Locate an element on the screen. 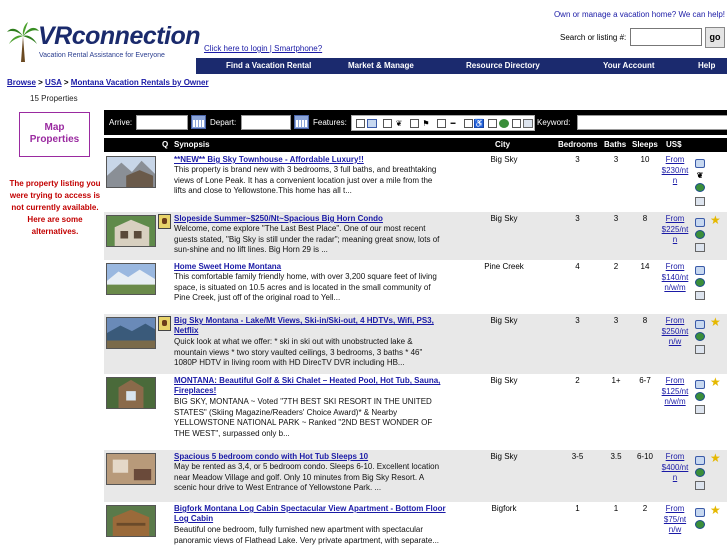  breadcrumb-browse: Browse is located at coordinates (21, 82).